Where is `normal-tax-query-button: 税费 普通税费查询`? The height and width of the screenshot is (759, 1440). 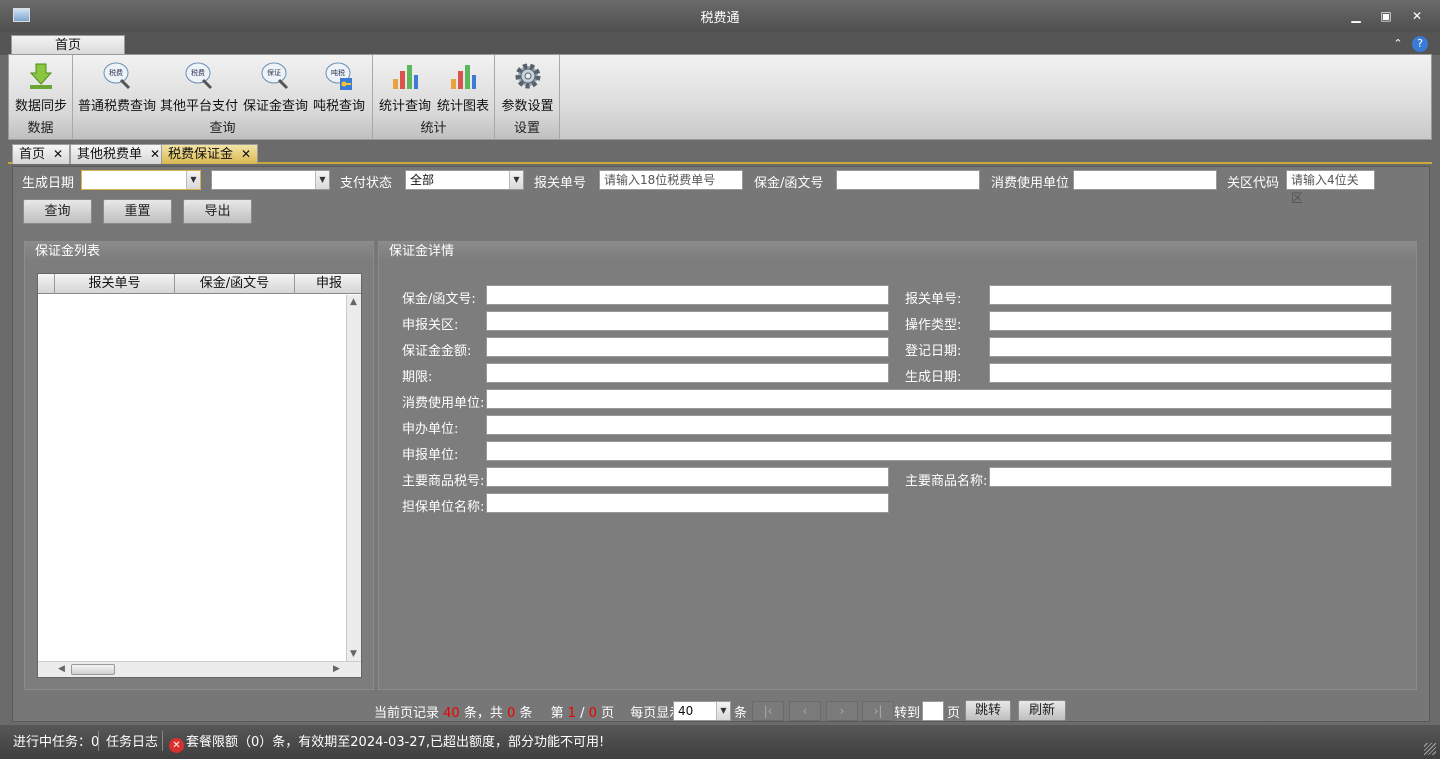
normal-tax-query-button: 税费 普通税费查询 is located at coordinates (117, 87).